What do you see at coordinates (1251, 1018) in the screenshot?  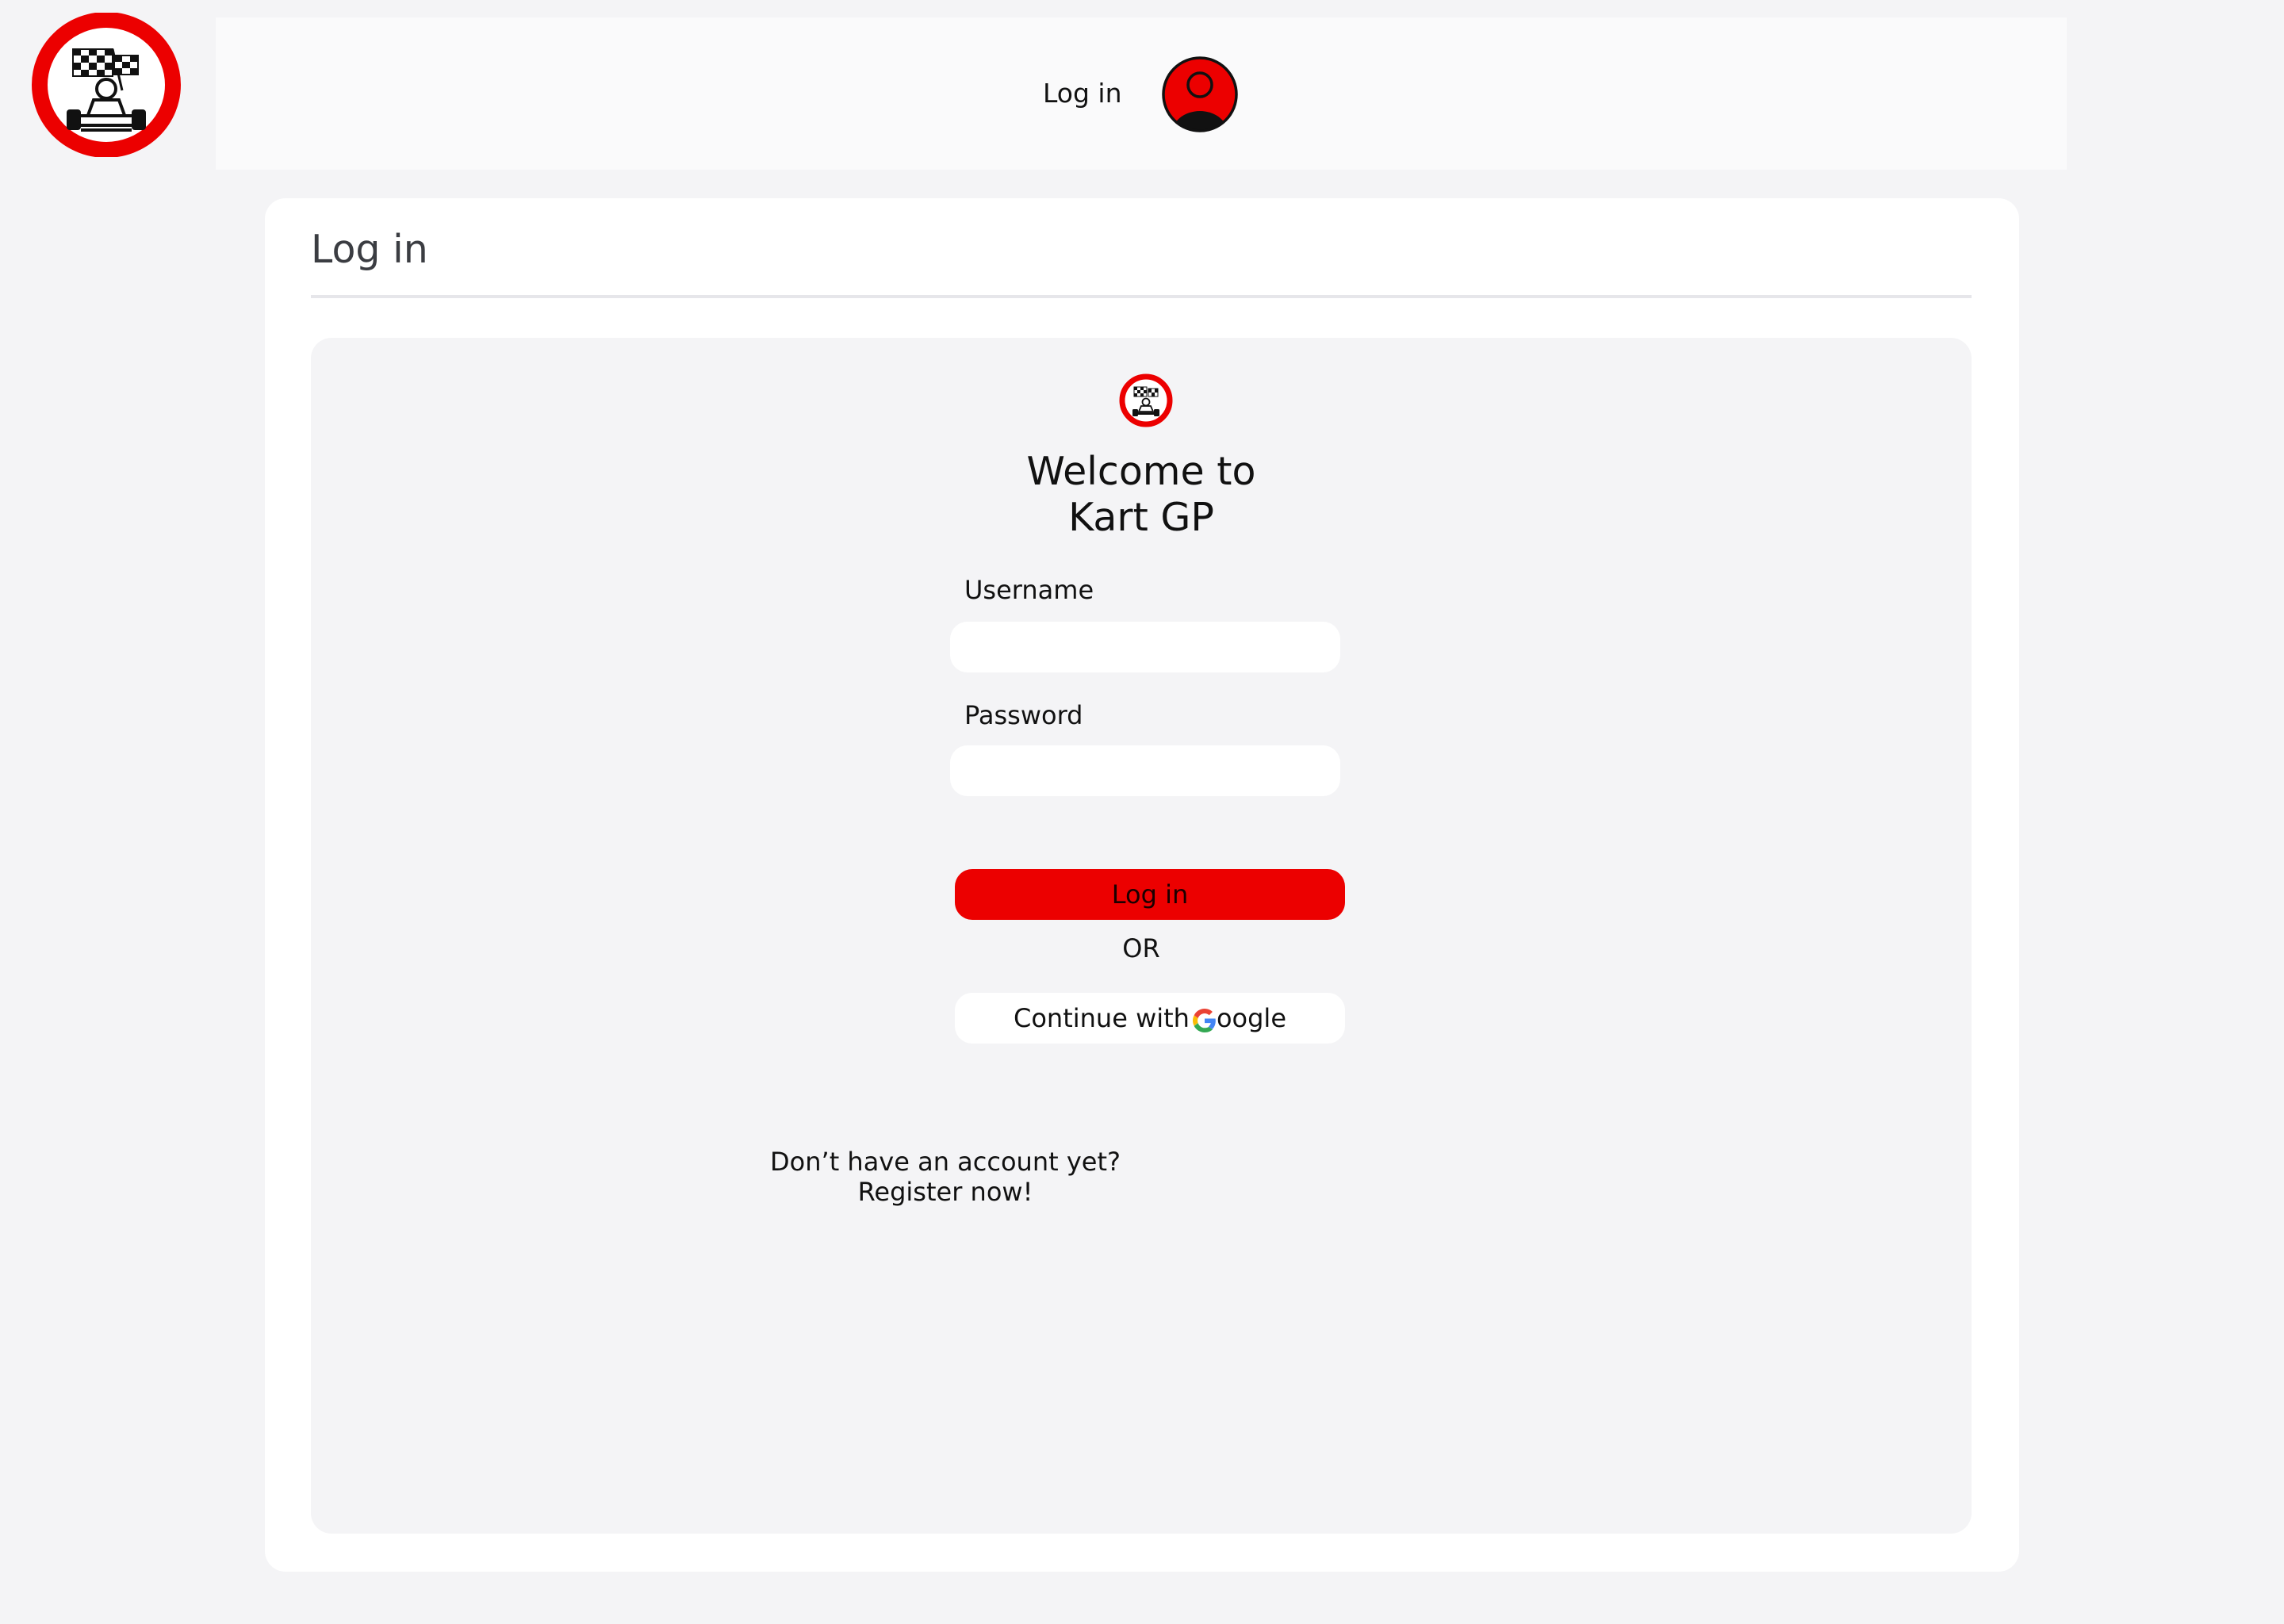 I see `google-button-suffix: oogle` at bounding box center [1251, 1018].